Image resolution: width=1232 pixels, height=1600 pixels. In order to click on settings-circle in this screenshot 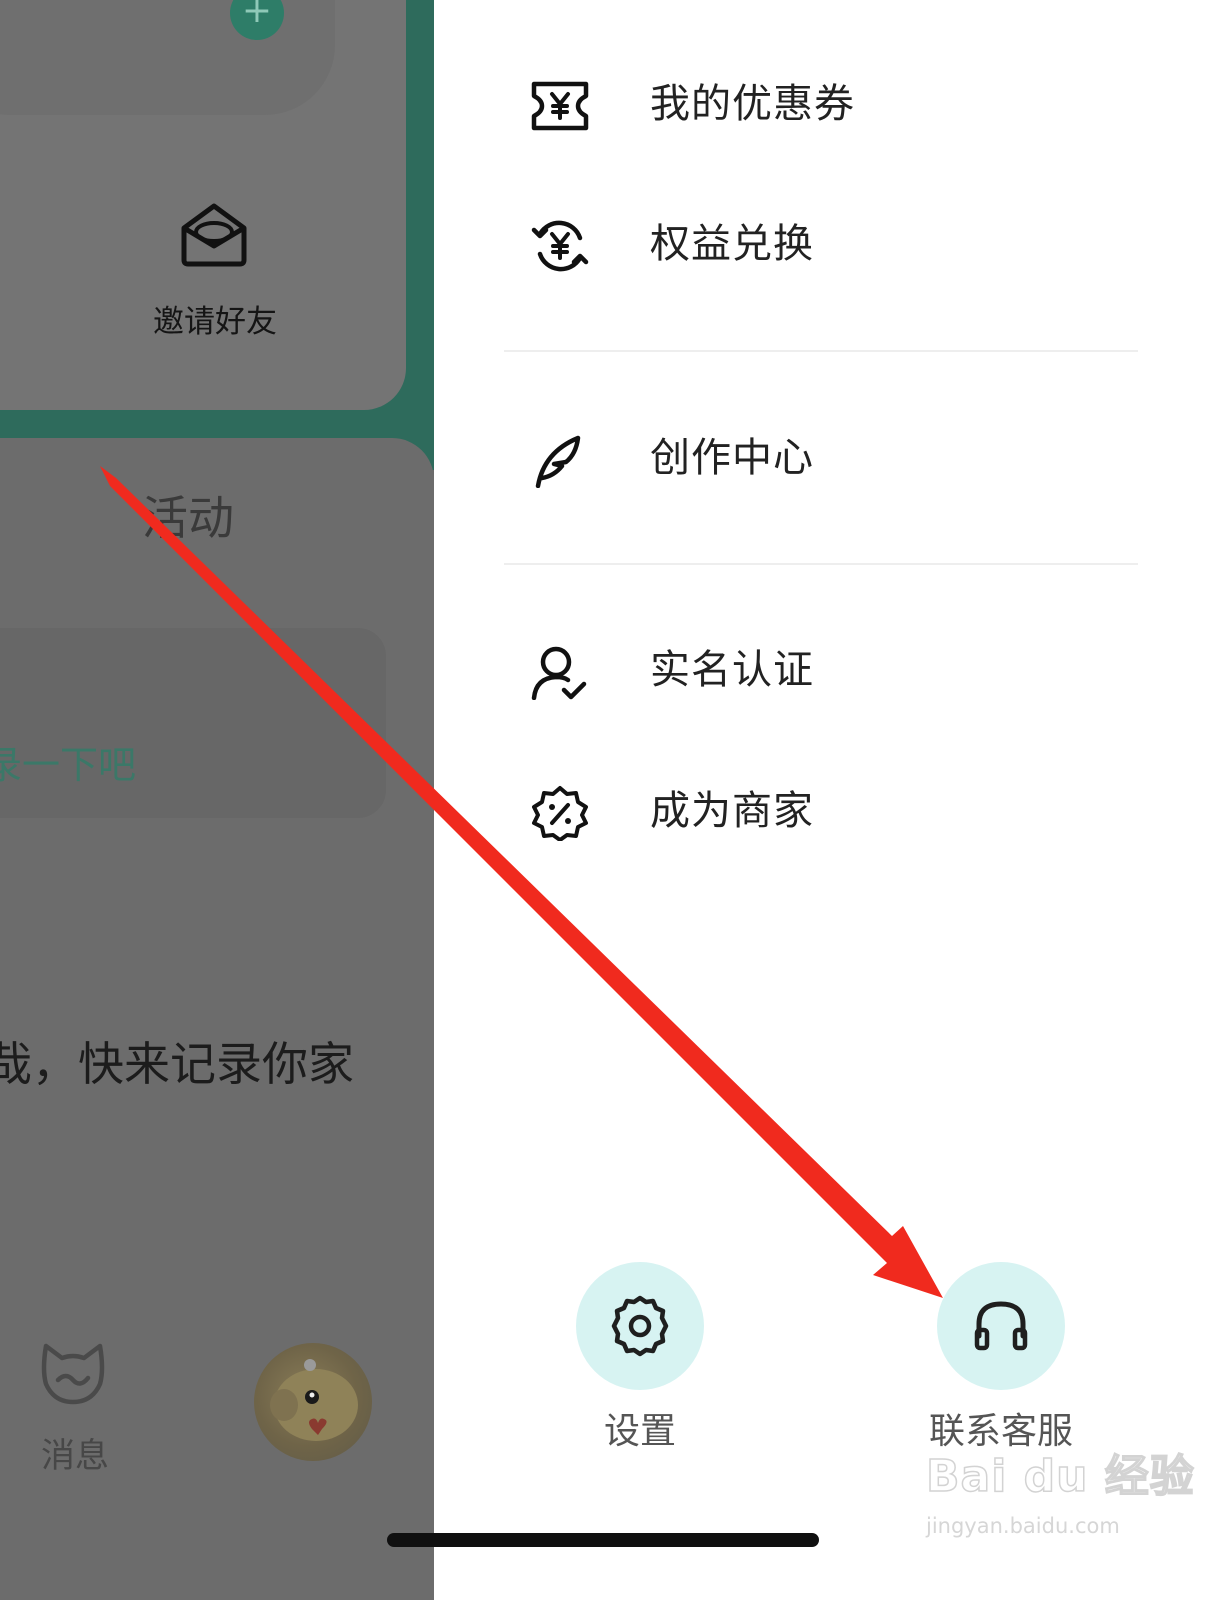, I will do `click(640, 1326)`.